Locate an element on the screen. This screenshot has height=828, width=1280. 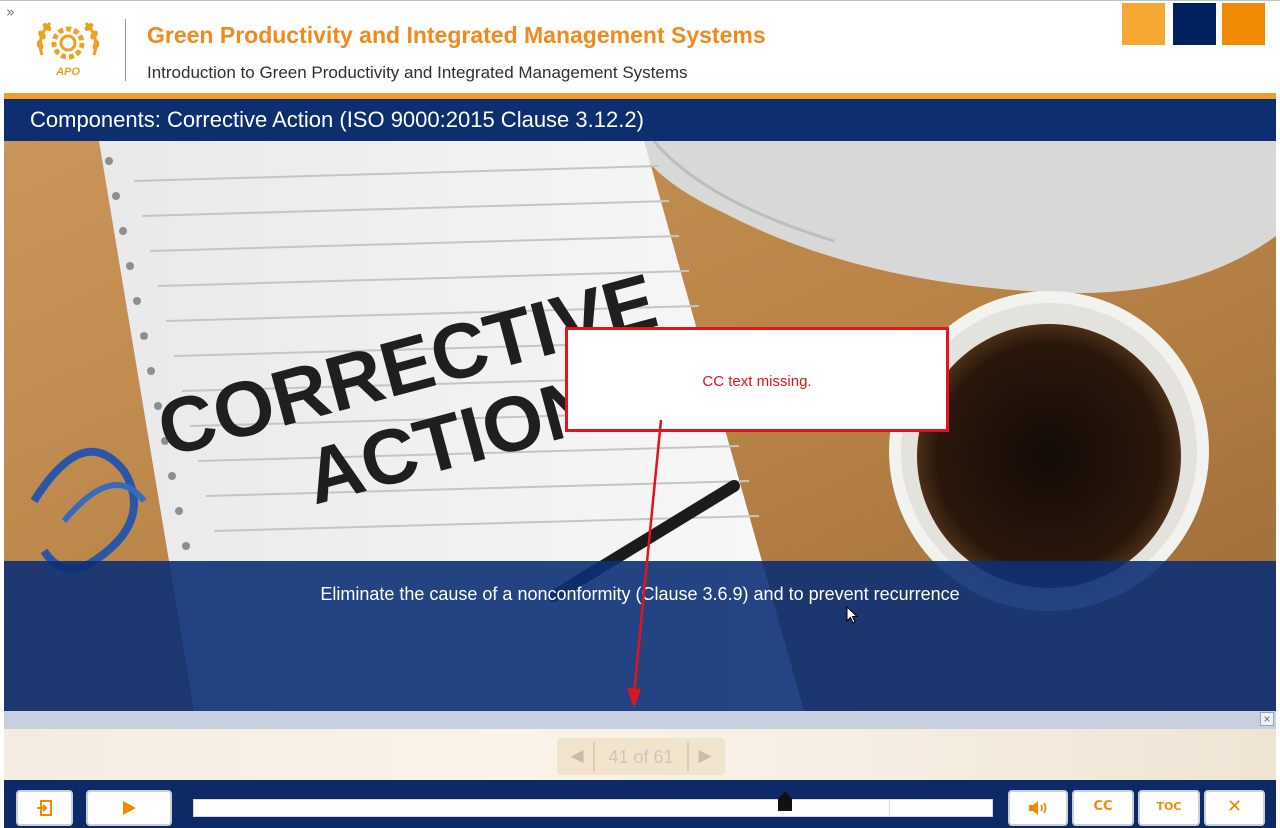
cc-missing-text: CC text missing. is located at coordinates (757, 381).